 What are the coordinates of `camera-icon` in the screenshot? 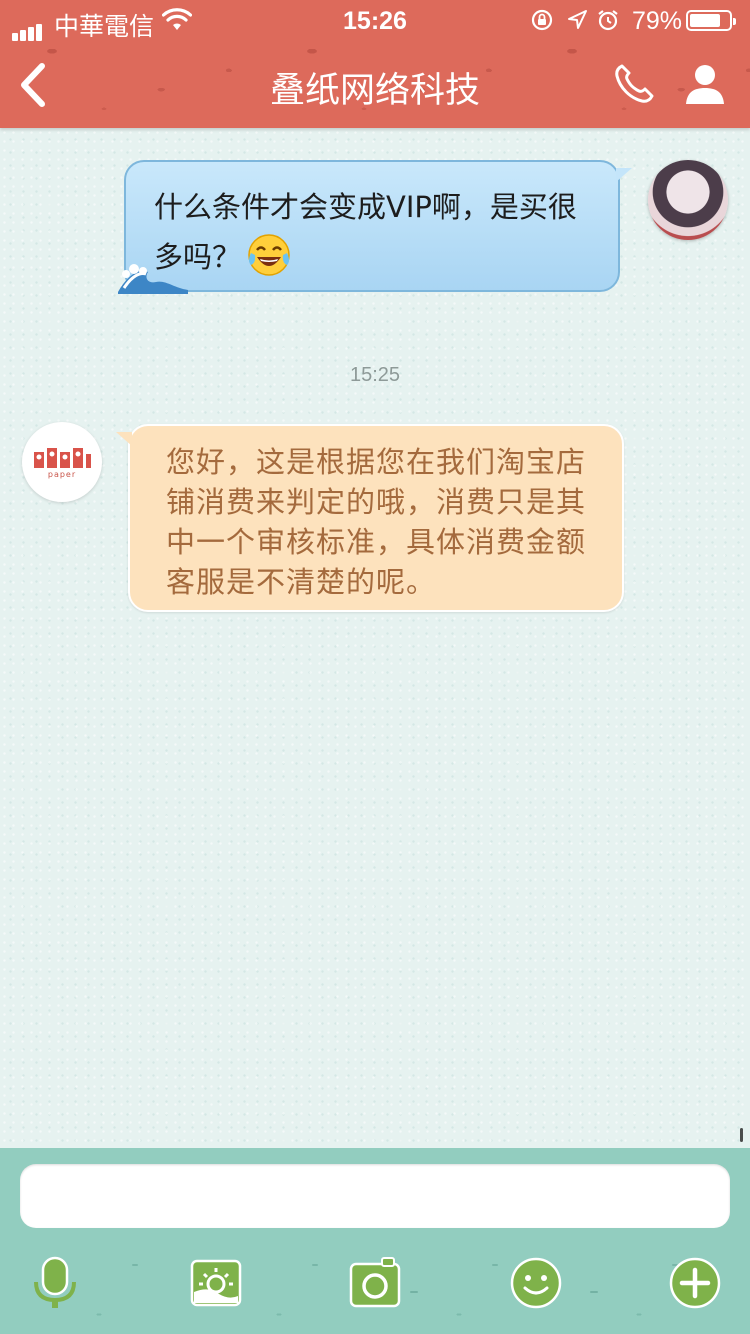 It's located at (375, 1283).